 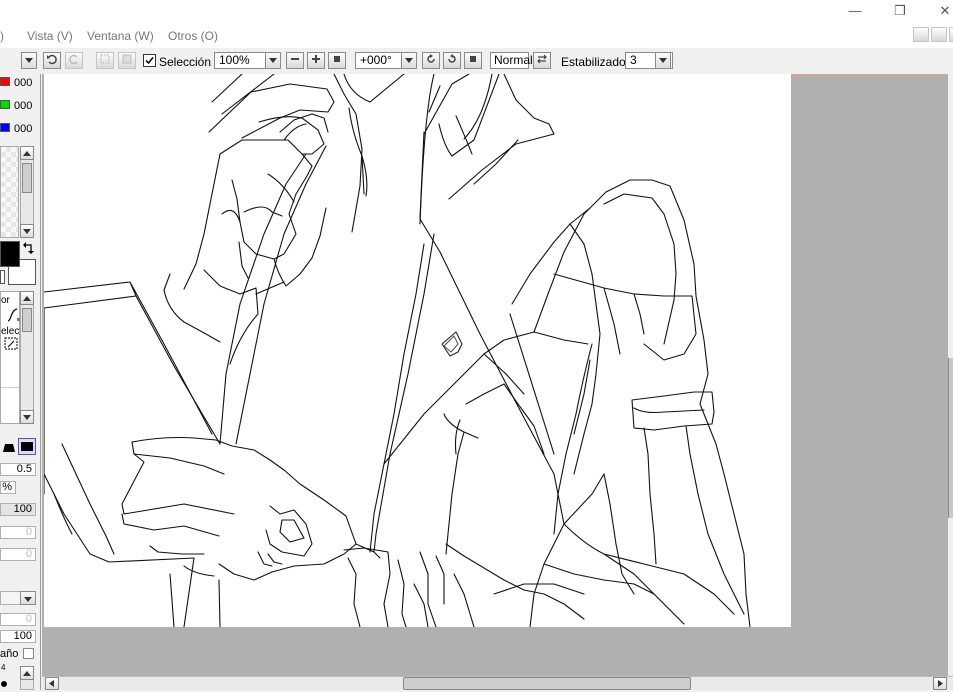 I want to click on tool-list: or elect, so click(x=11, y=357).